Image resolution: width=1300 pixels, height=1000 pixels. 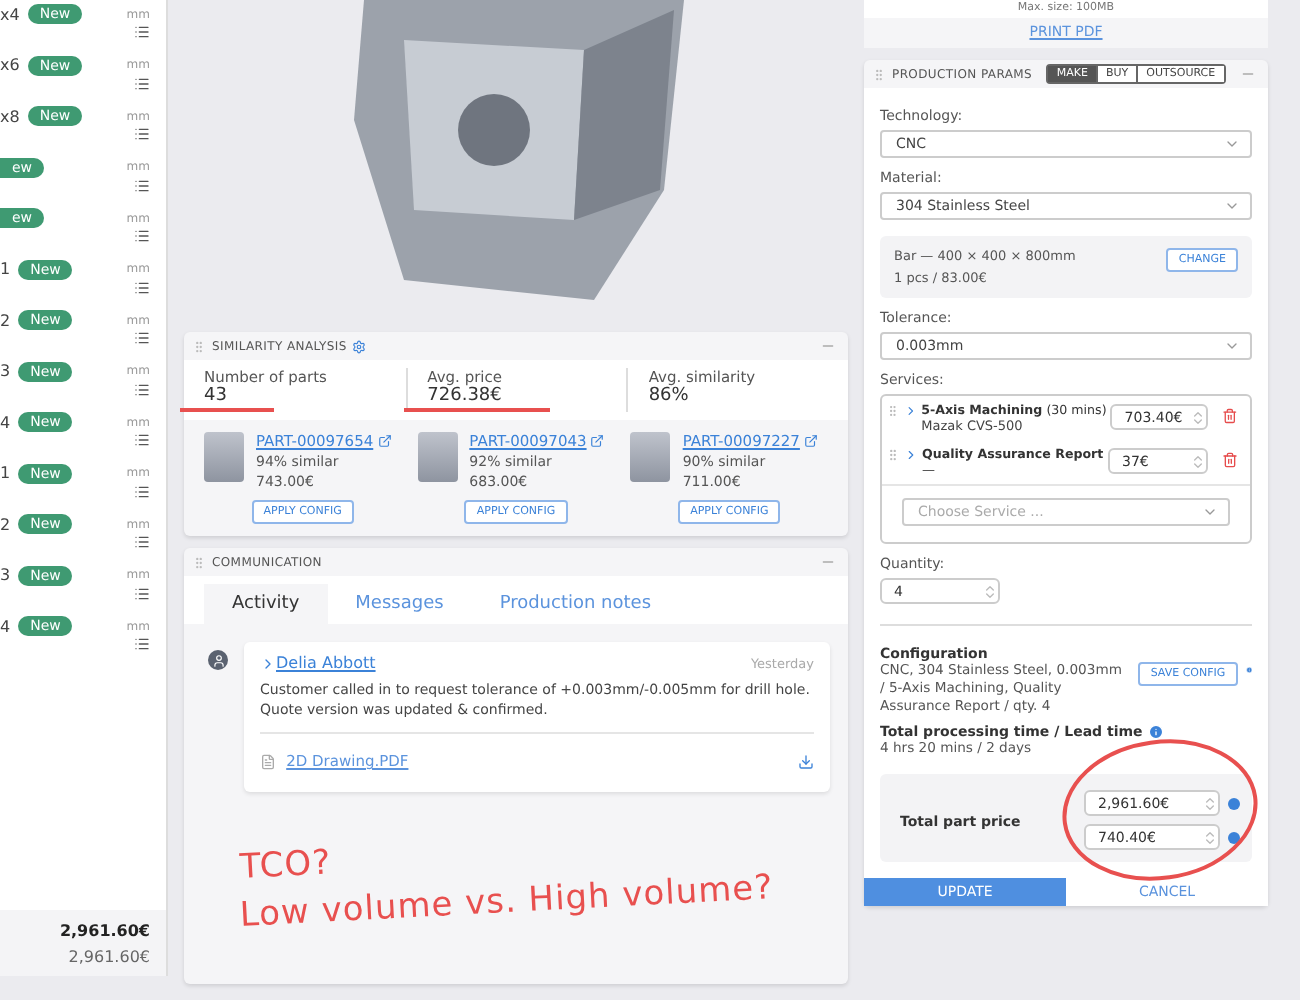 What do you see at coordinates (10, 14) in the screenshot?
I see `part-name: x4` at bounding box center [10, 14].